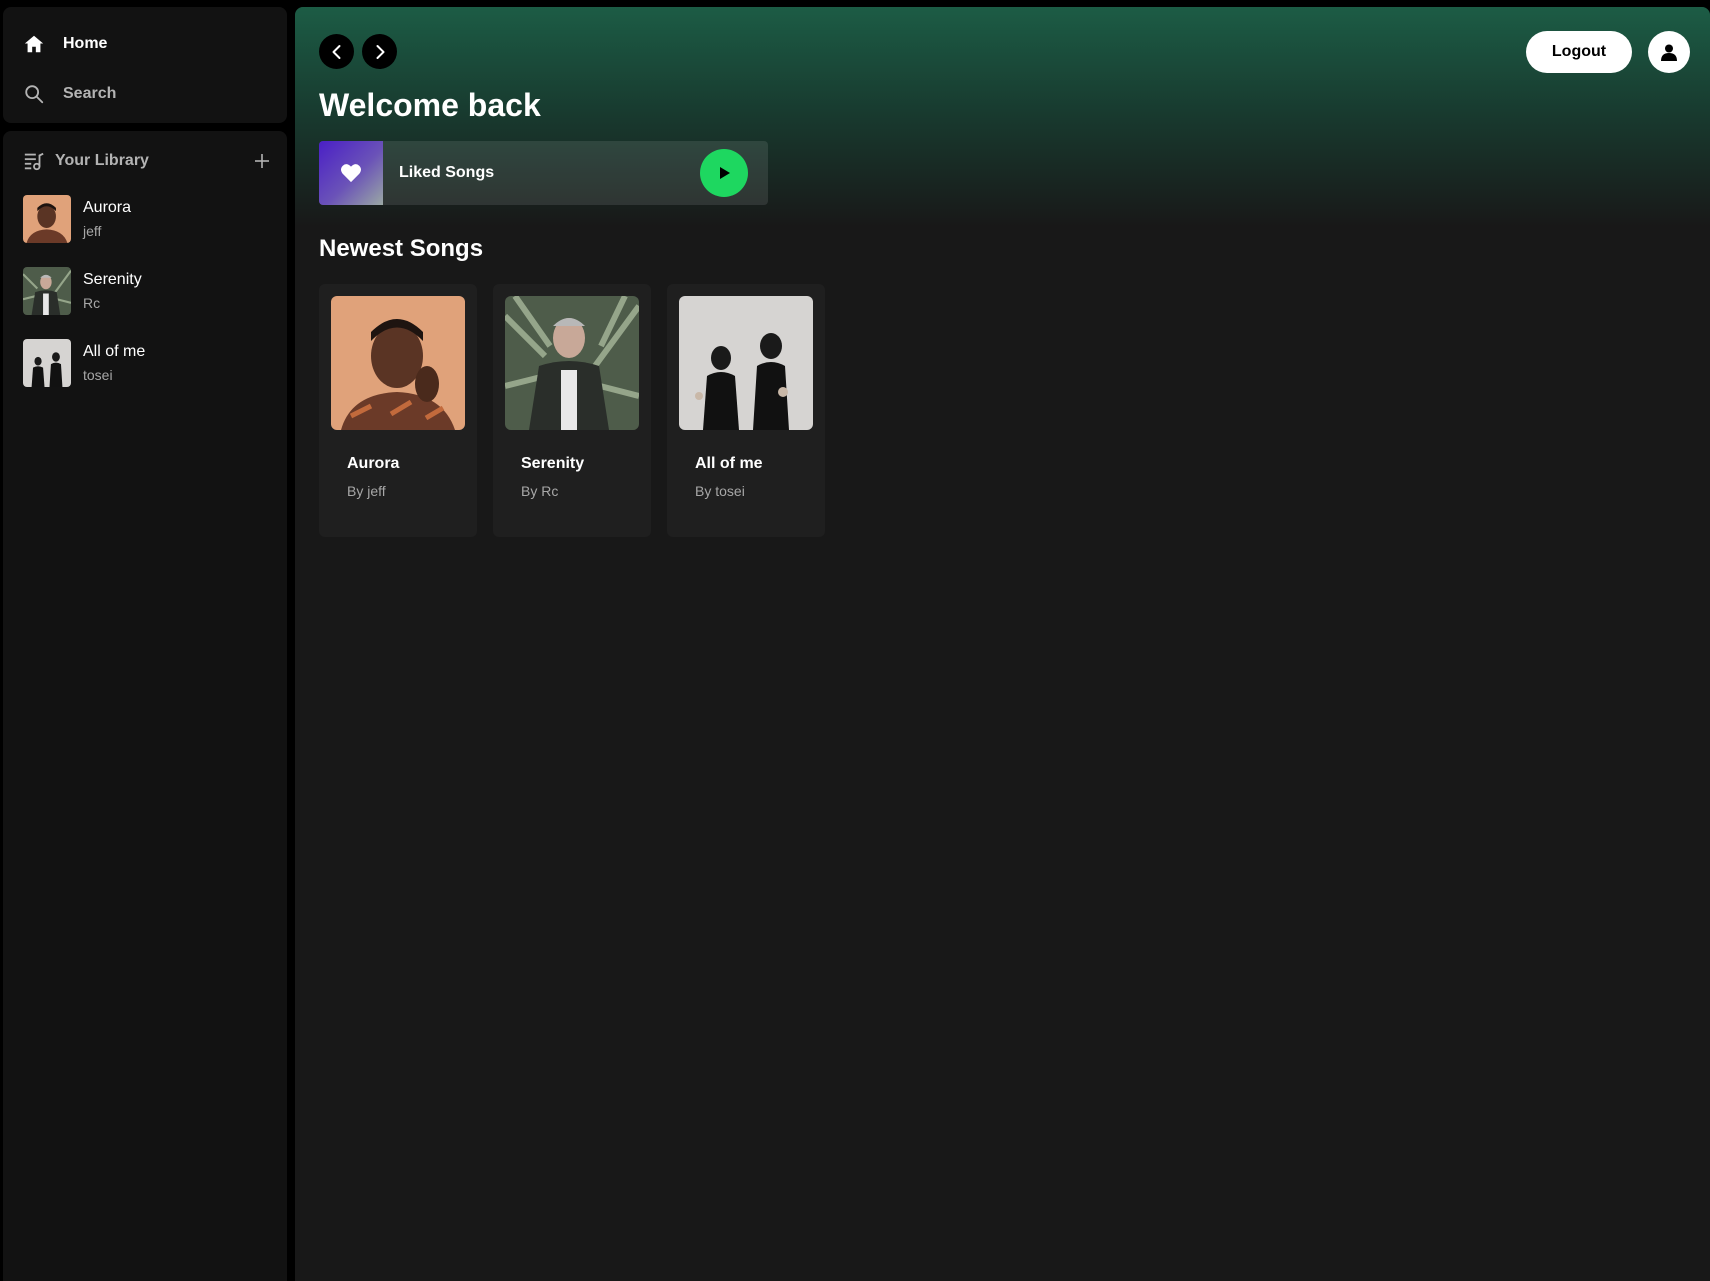  What do you see at coordinates (262, 161) in the screenshot?
I see `add-icon` at bounding box center [262, 161].